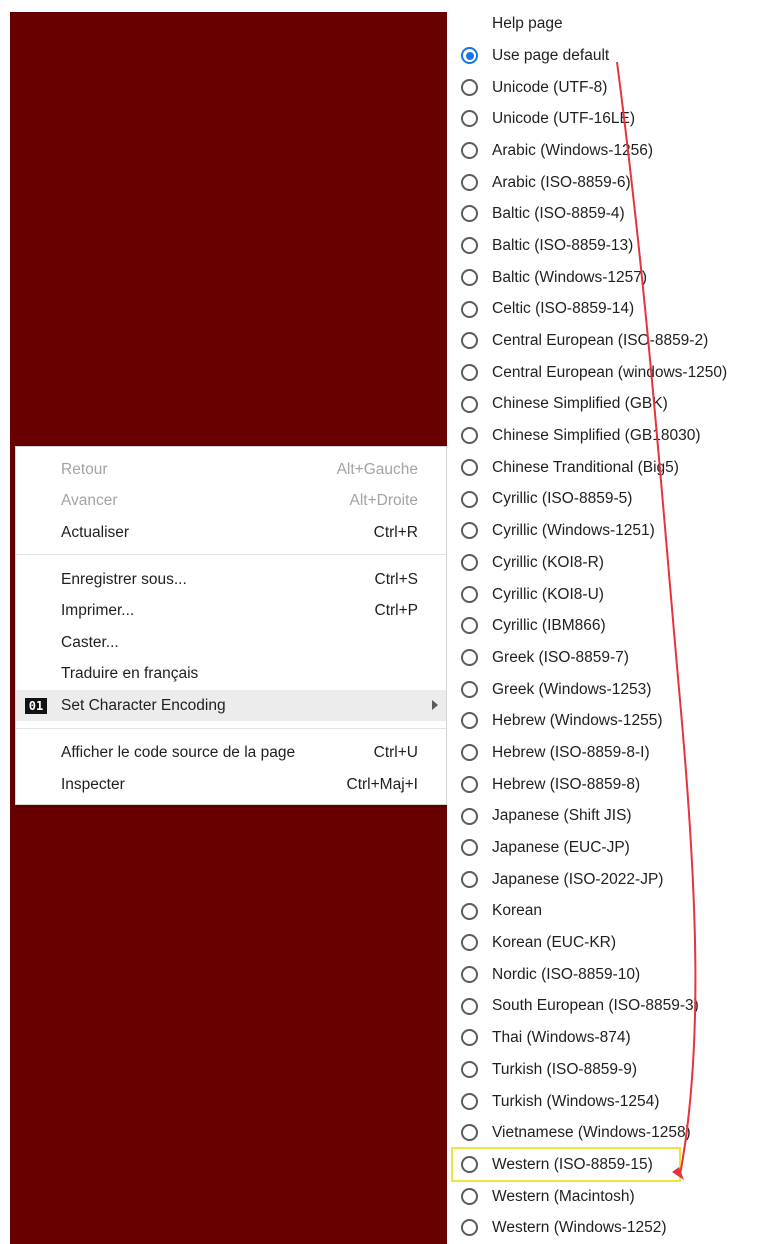 The height and width of the screenshot is (1244, 764). I want to click on menu-item-translate: Traduire en français, so click(231, 673).